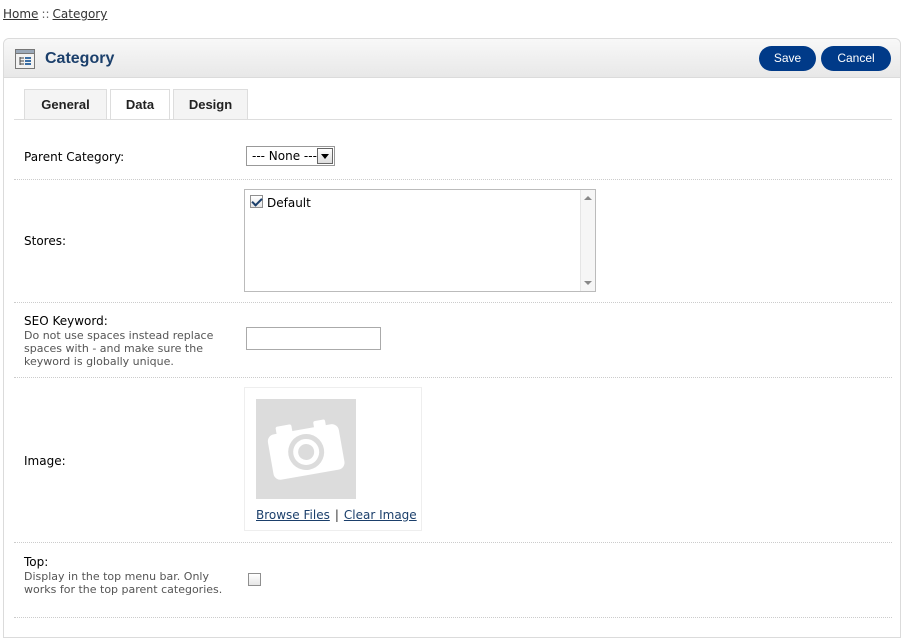 The height and width of the screenshot is (638, 904). I want to click on image-preview-box: Browse Files | Clear Image, so click(333, 459).